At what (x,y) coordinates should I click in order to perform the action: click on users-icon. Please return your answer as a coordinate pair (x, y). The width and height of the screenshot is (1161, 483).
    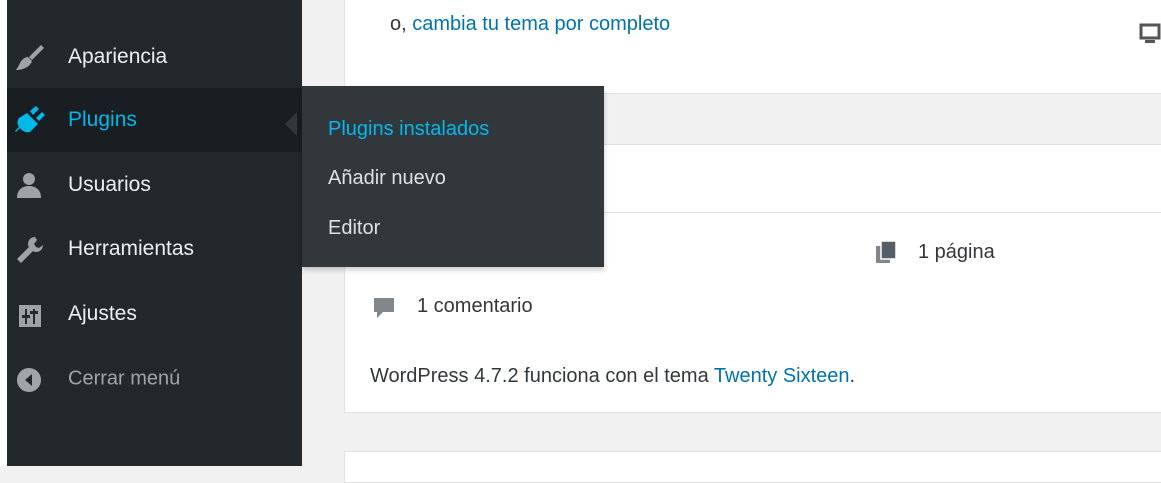
    Looking at the image, I should click on (29, 185).